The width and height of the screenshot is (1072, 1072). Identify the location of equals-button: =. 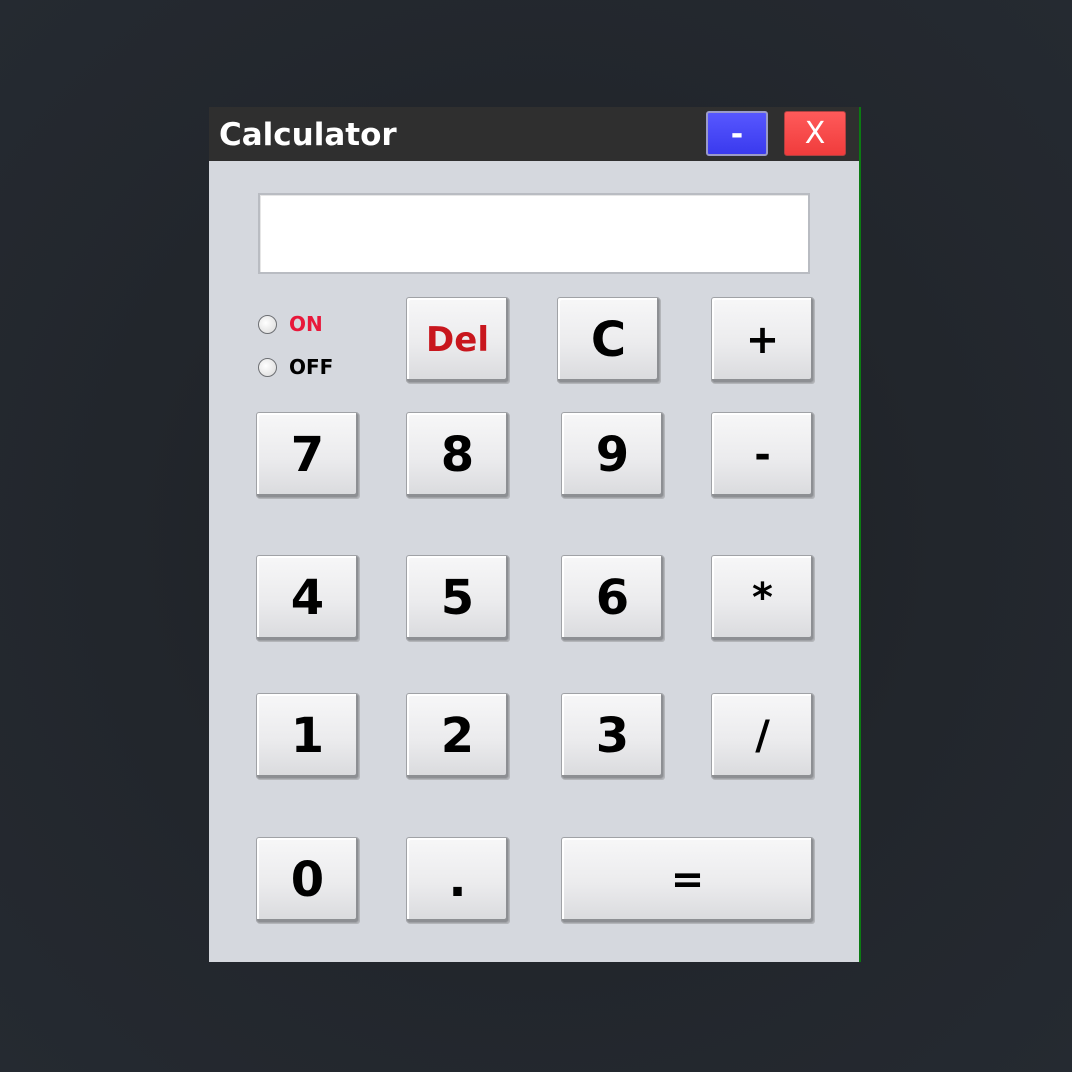
(687, 880).